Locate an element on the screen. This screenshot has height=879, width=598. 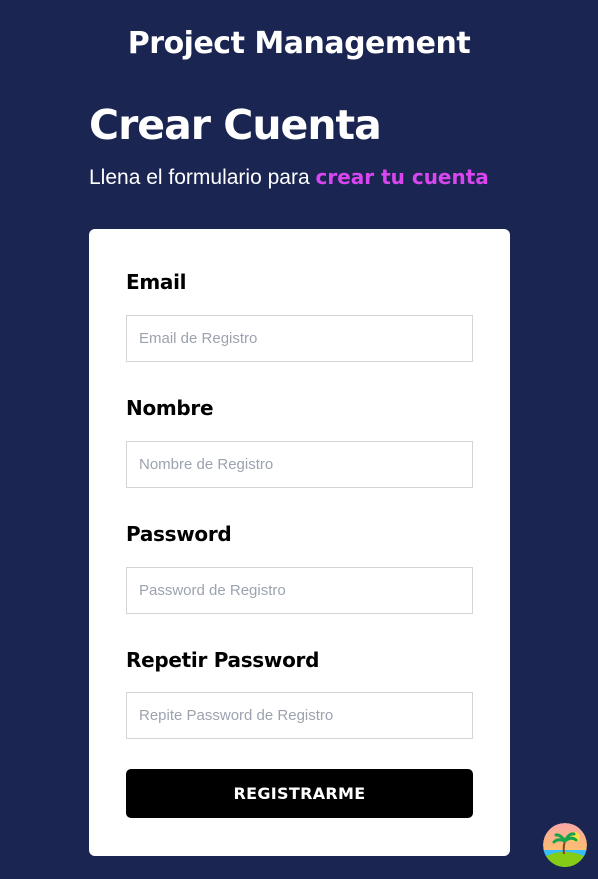
password-field is located at coordinates (299, 590).